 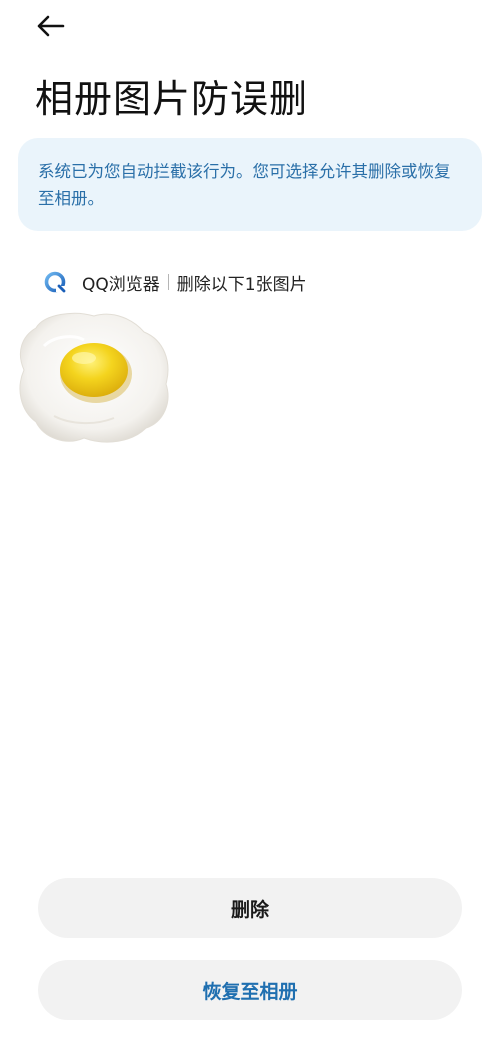 What do you see at coordinates (173, 282) in the screenshot?
I see `source-row: QQ浏览器 删除以下1张图片` at bounding box center [173, 282].